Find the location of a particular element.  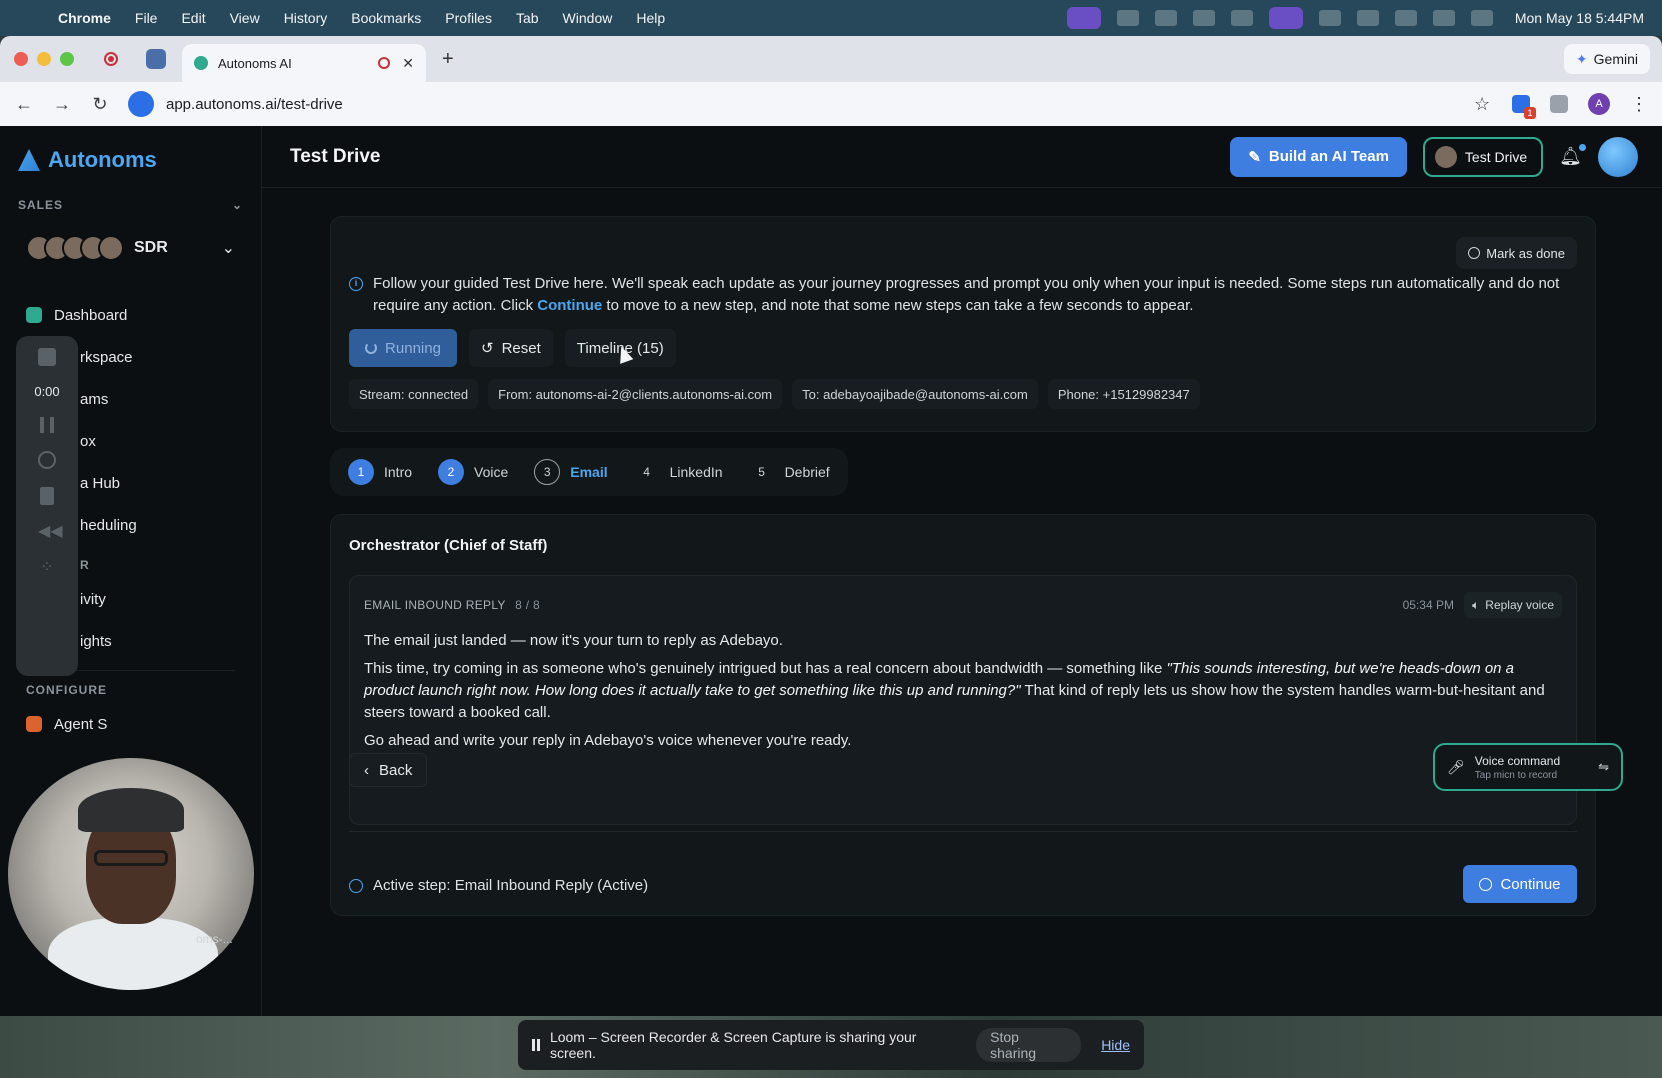

battery-icon is located at coordinates (1405, 18).